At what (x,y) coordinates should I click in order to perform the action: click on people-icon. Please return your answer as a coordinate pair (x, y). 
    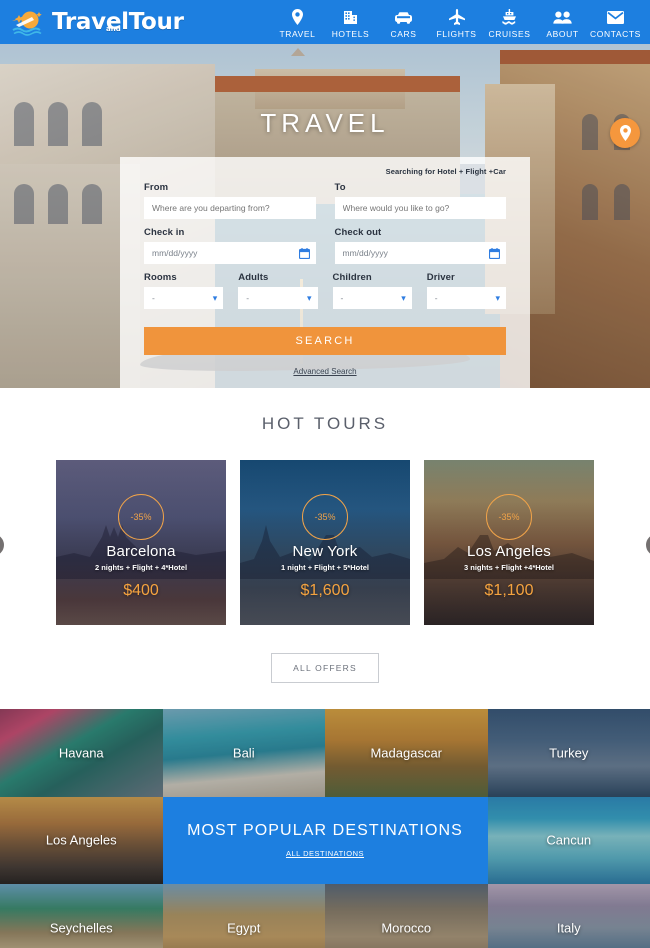
    Looking at the image, I should click on (562, 17).